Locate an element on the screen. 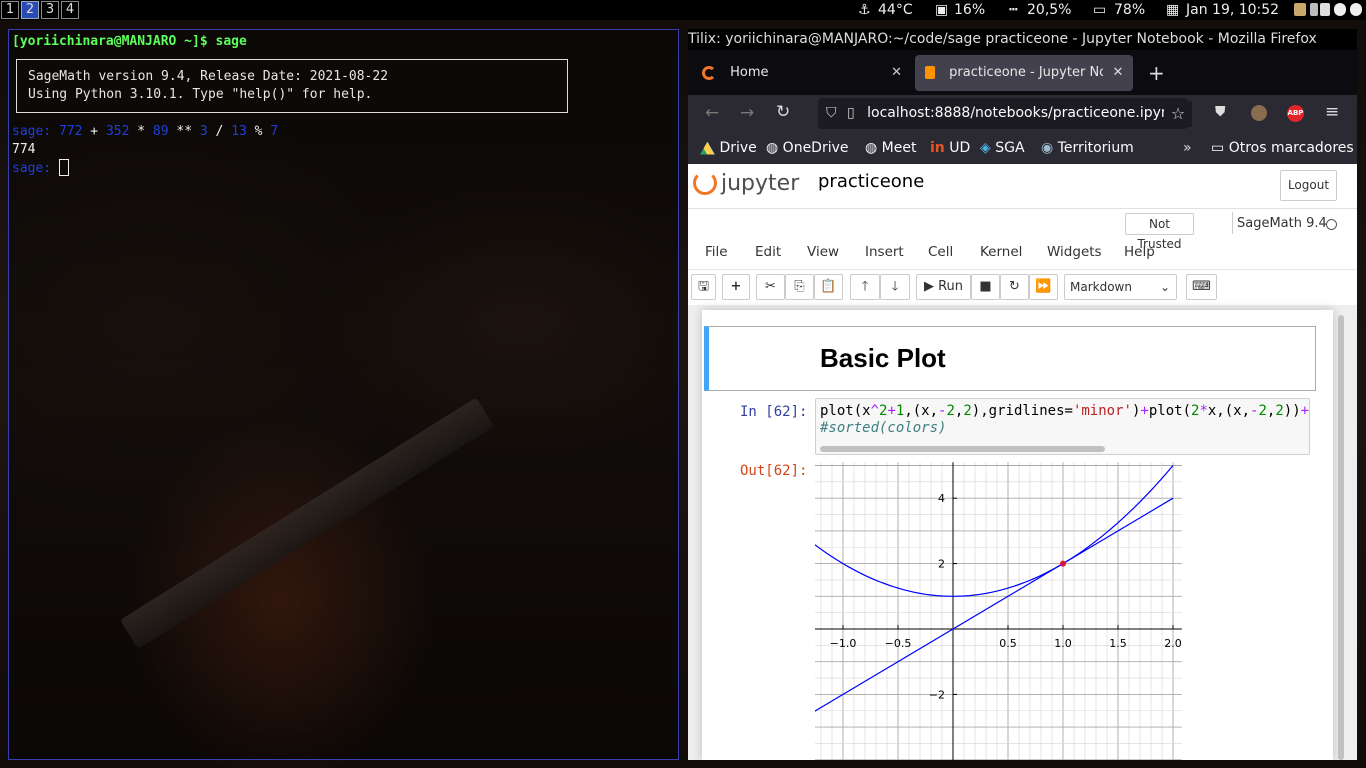 The height and width of the screenshot is (768, 1366). bookmark-territorium: ◉ Territorium is located at coordinates (1087, 148).